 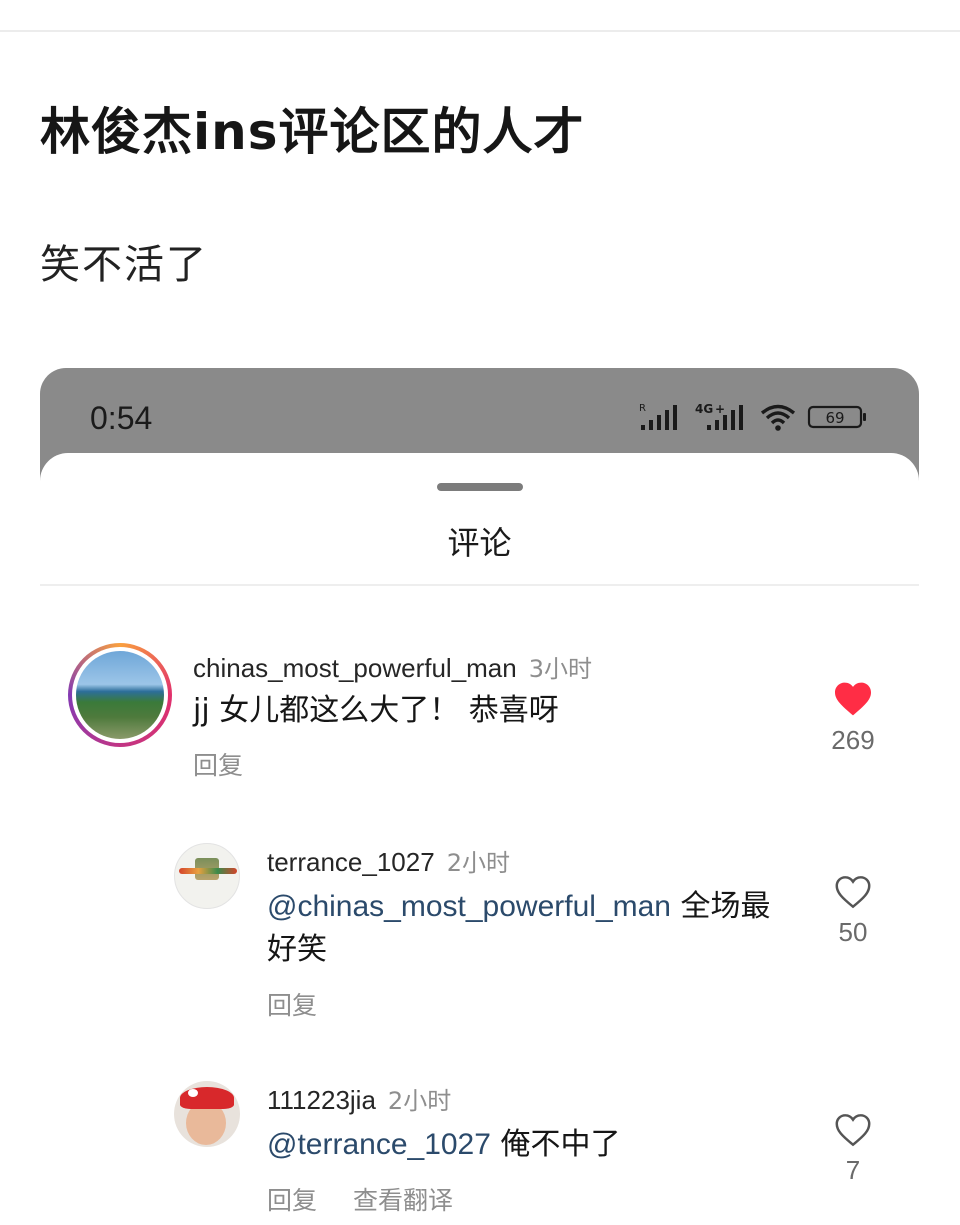 I want to click on avatar-beach-photo, so click(x=120, y=695).